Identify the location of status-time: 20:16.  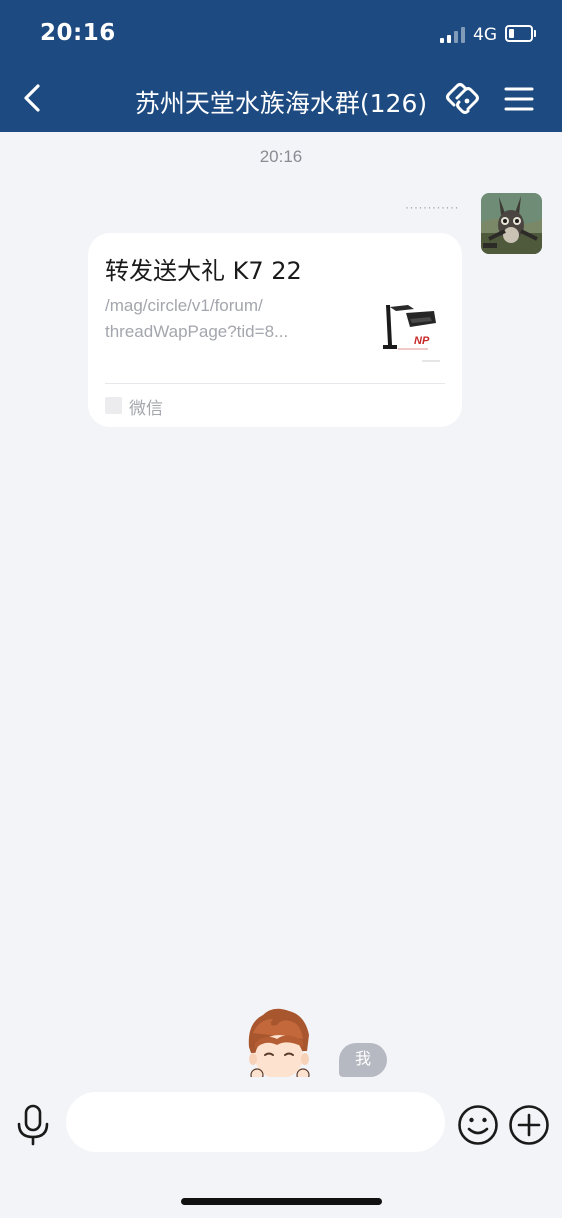
(78, 33).